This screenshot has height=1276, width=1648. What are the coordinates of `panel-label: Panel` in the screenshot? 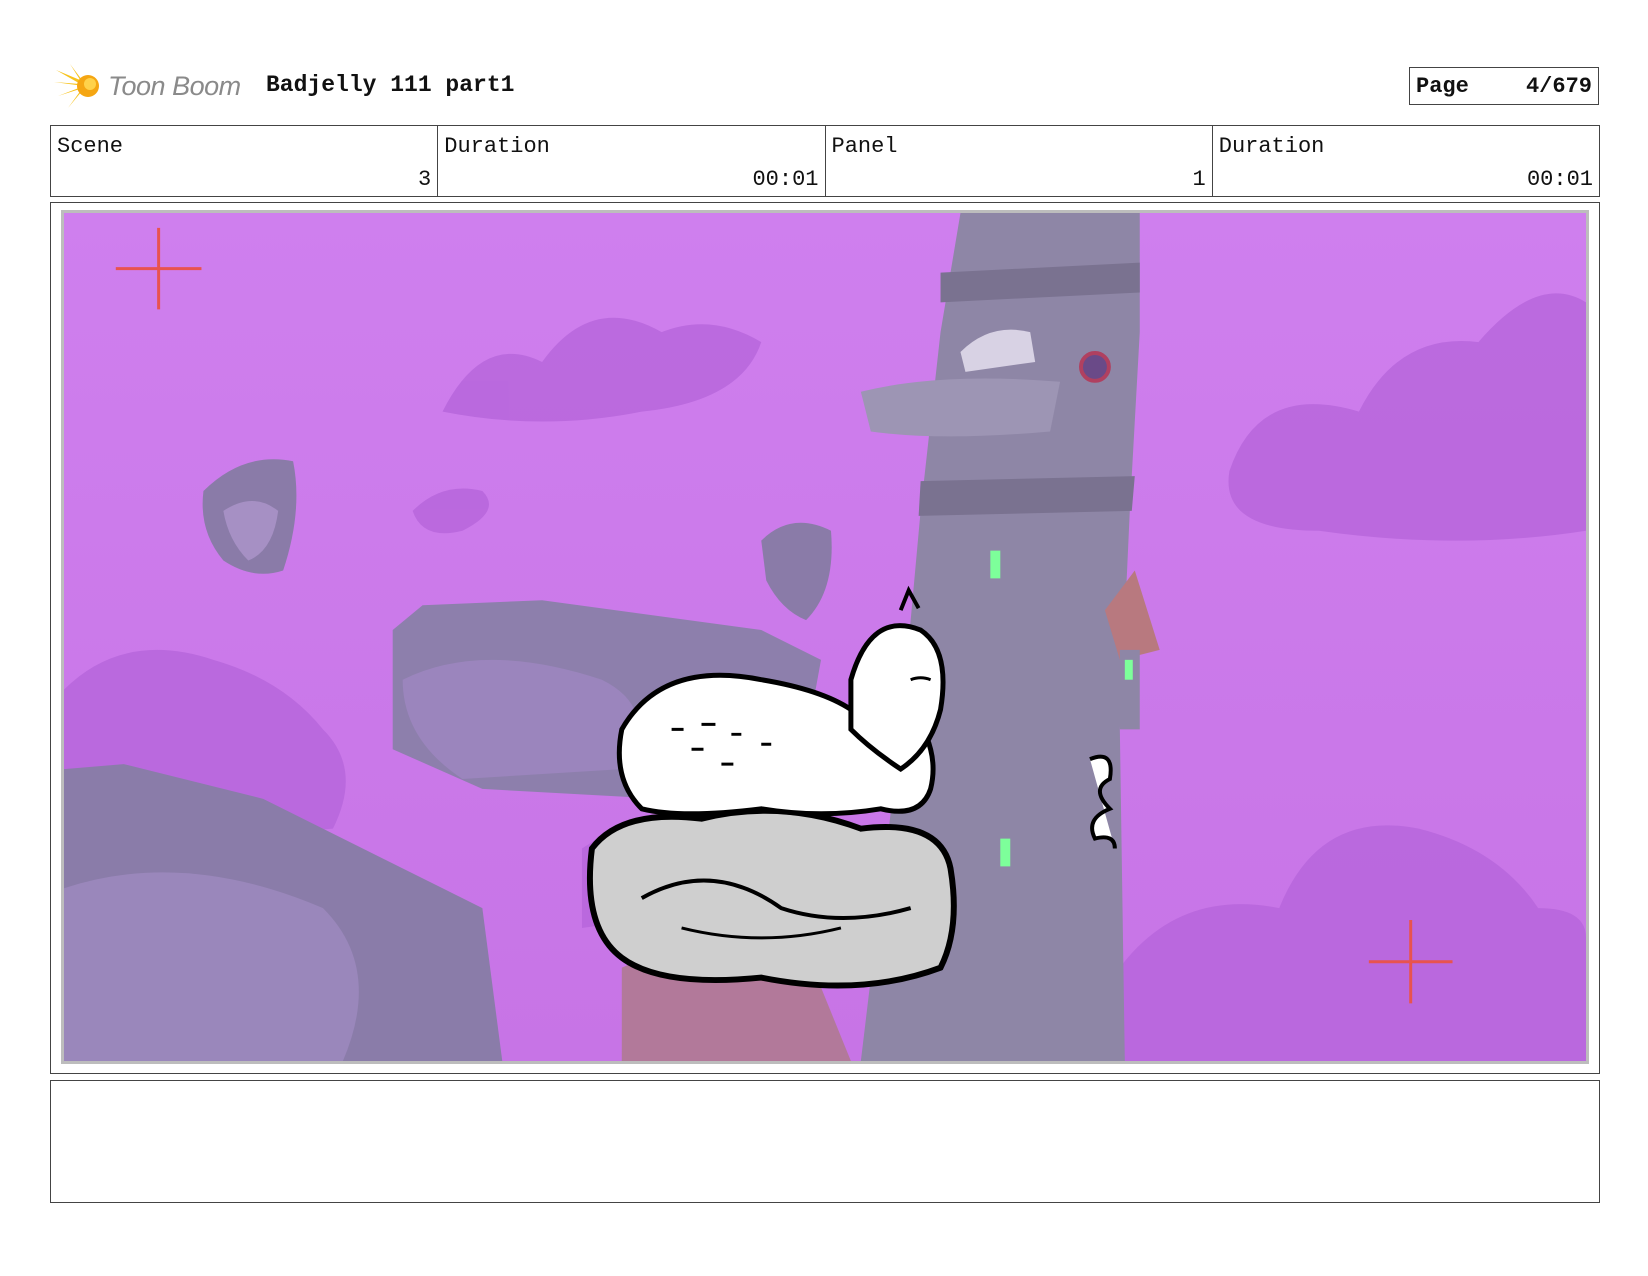 It's located at (864, 146).